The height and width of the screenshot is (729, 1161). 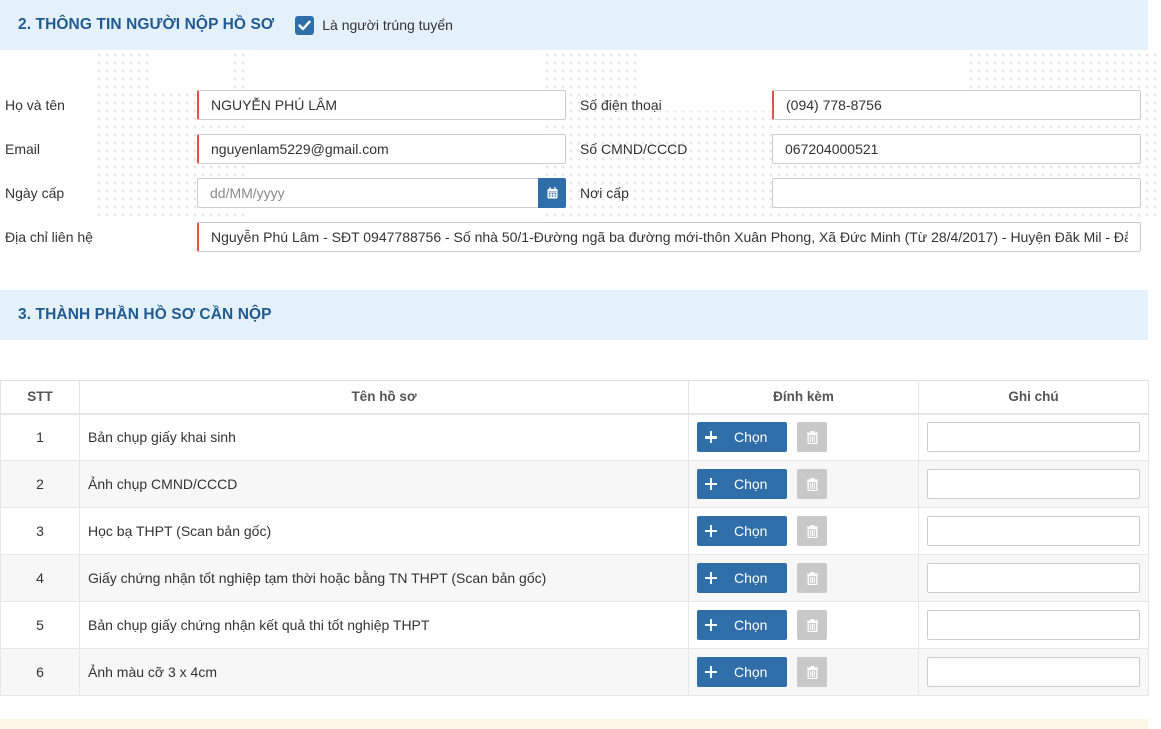 What do you see at coordinates (40, 437) in the screenshot?
I see `row-stt: 1` at bounding box center [40, 437].